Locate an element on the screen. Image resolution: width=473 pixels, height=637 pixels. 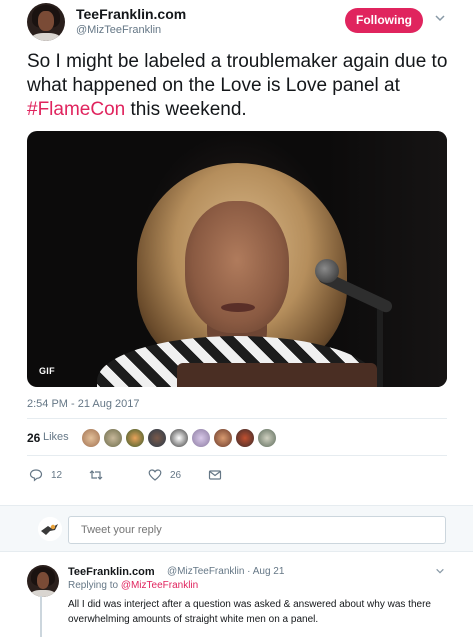
likes-row: 26 Likes is located at coordinates (237, 438).